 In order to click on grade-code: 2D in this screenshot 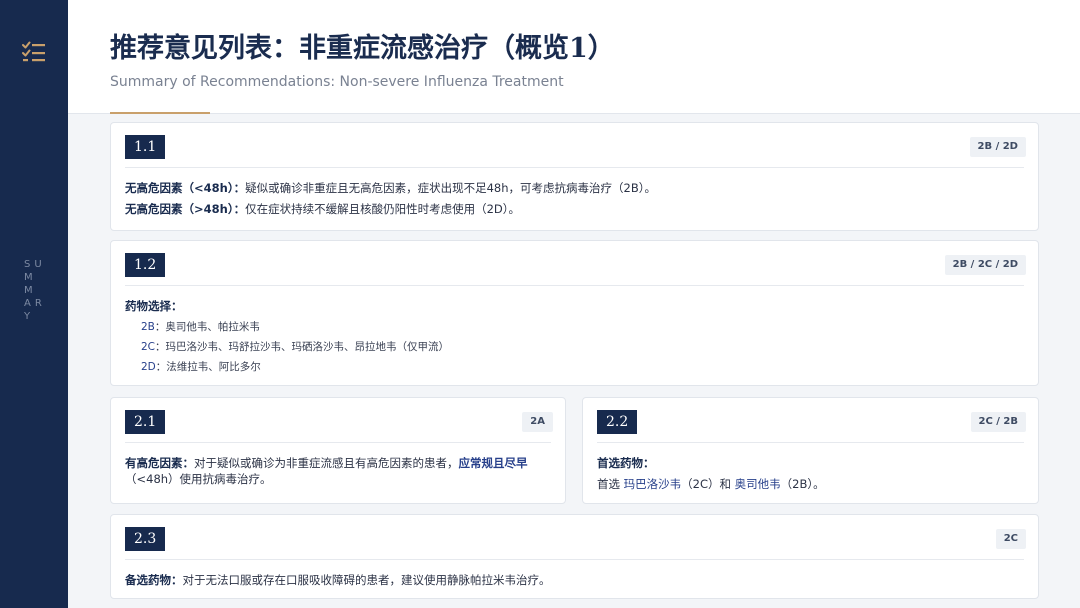, I will do `click(148, 367)`.